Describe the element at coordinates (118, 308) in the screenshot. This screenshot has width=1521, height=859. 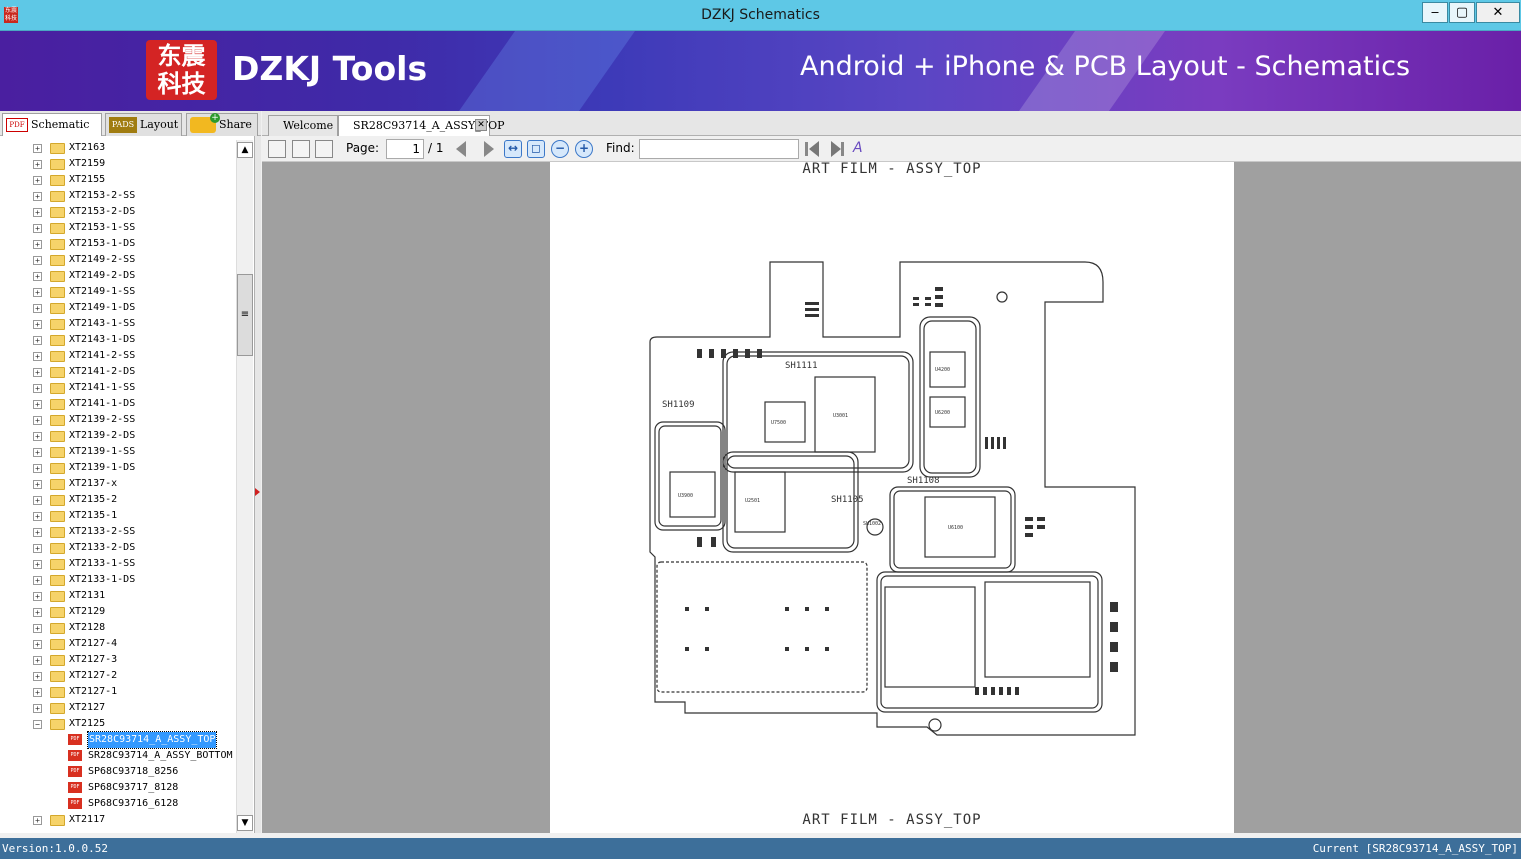
I see `tree-folder-item: + XT2149-1-DS` at that location.